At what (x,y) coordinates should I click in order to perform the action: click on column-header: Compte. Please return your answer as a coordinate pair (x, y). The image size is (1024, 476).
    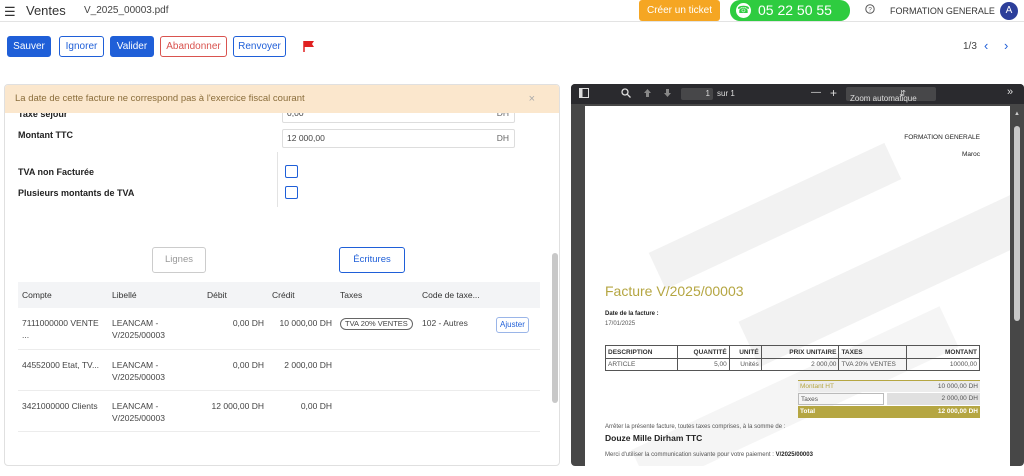
    Looking at the image, I should click on (63, 295).